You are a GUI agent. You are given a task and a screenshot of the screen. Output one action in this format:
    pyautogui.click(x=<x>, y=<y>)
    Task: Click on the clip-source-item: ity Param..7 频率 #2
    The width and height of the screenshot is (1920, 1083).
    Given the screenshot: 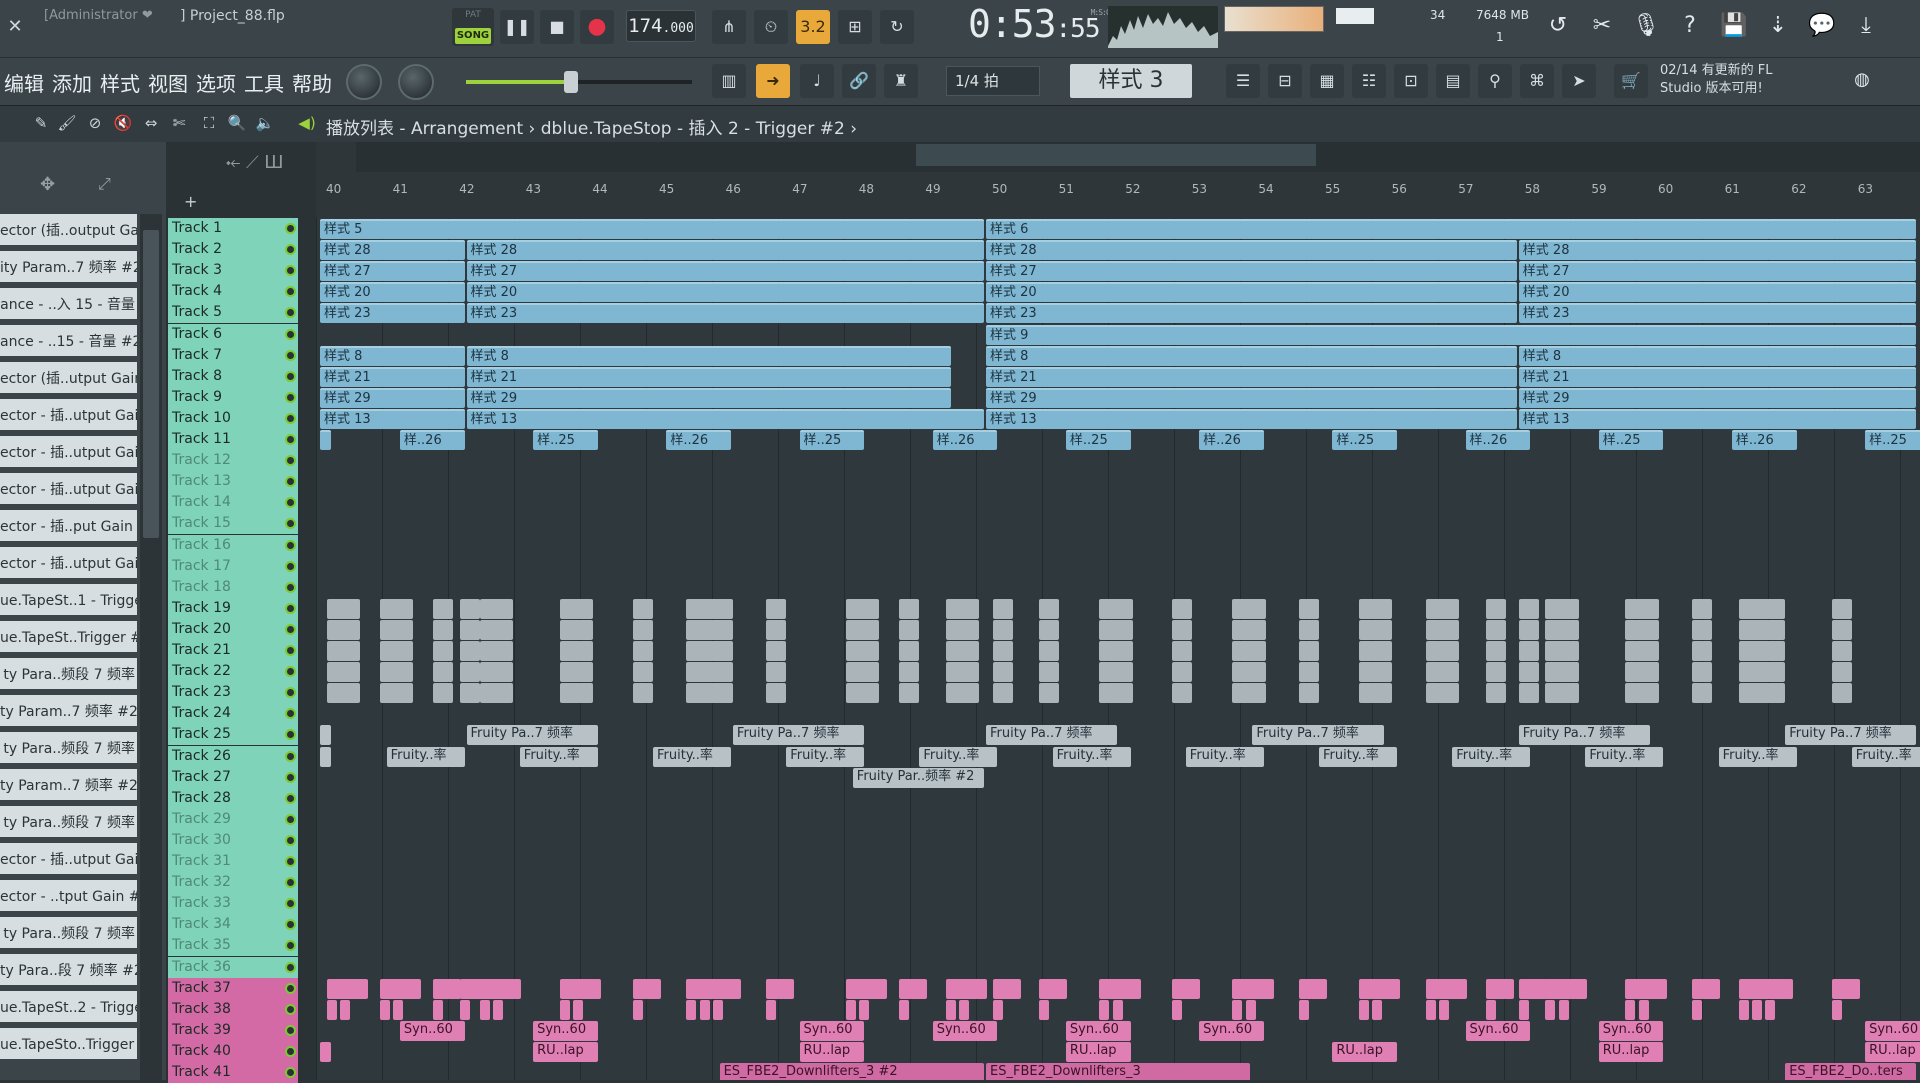 What is the action you would take?
    pyautogui.click(x=68, y=268)
    